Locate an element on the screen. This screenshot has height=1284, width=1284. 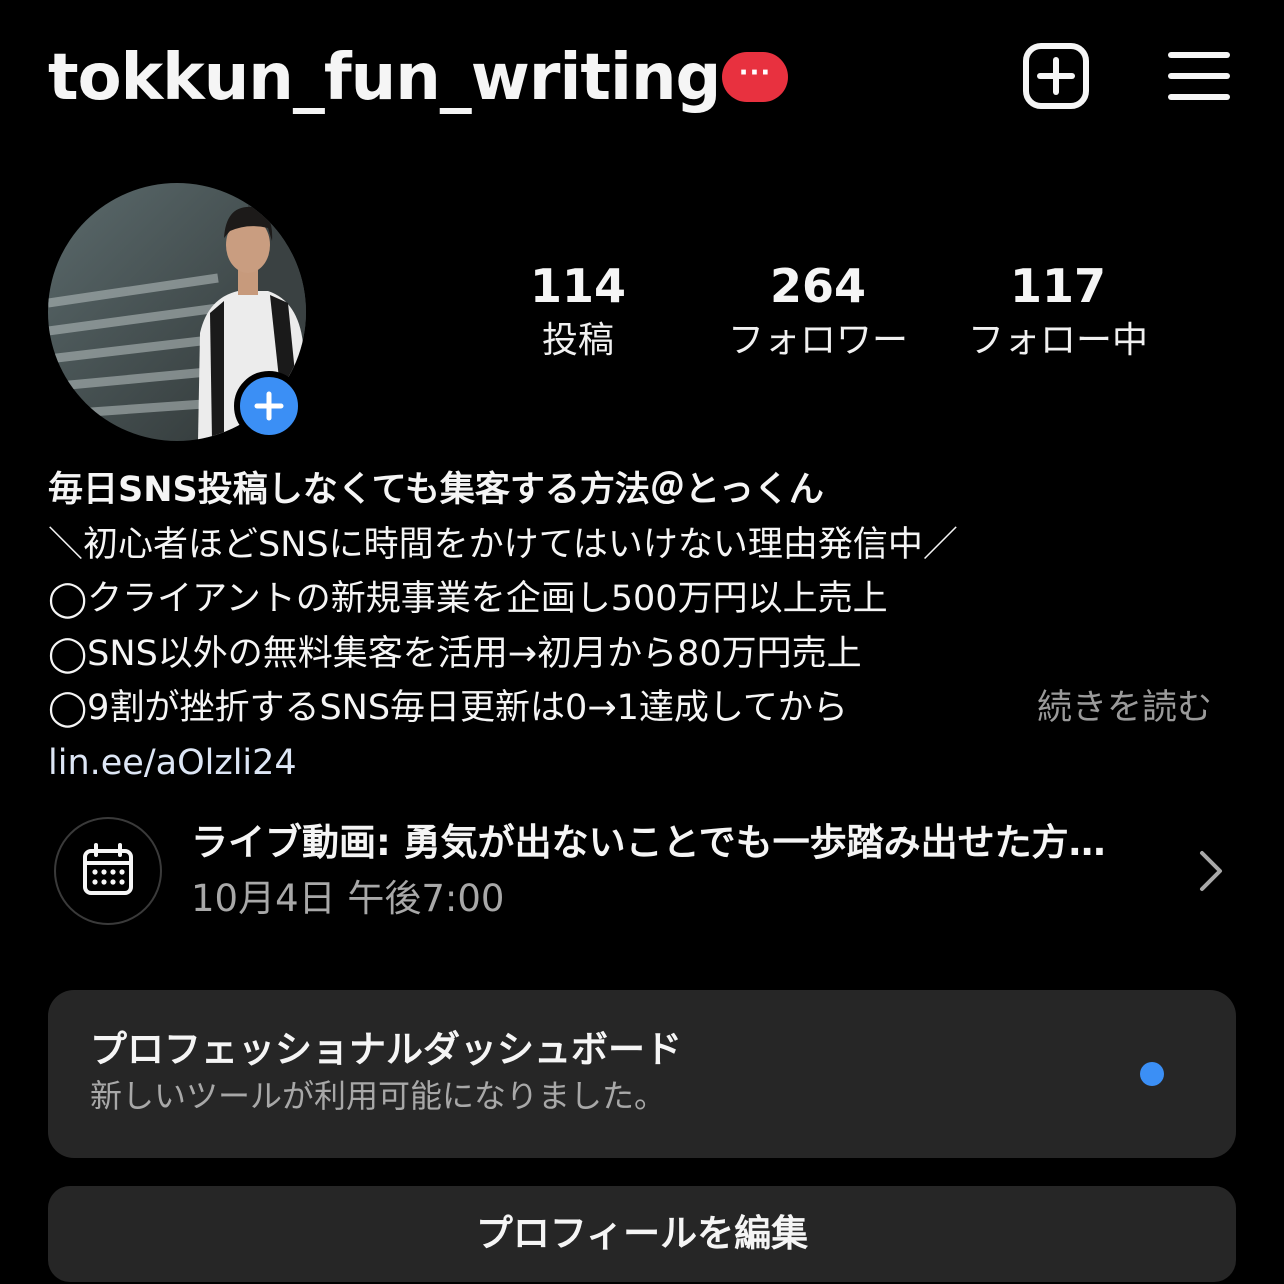
add-story-button is located at coordinates (269, 406).